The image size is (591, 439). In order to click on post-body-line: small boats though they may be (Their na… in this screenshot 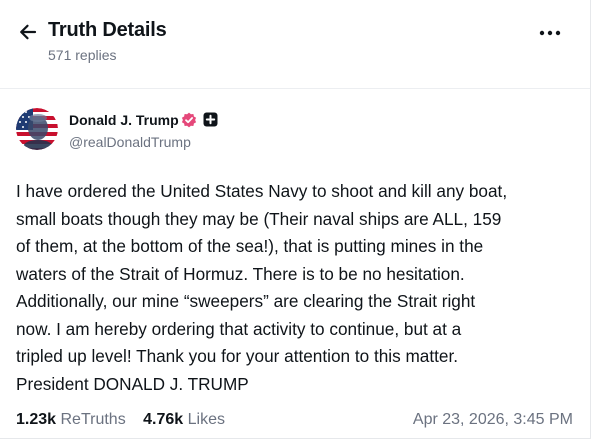, I will do `click(259, 218)`.